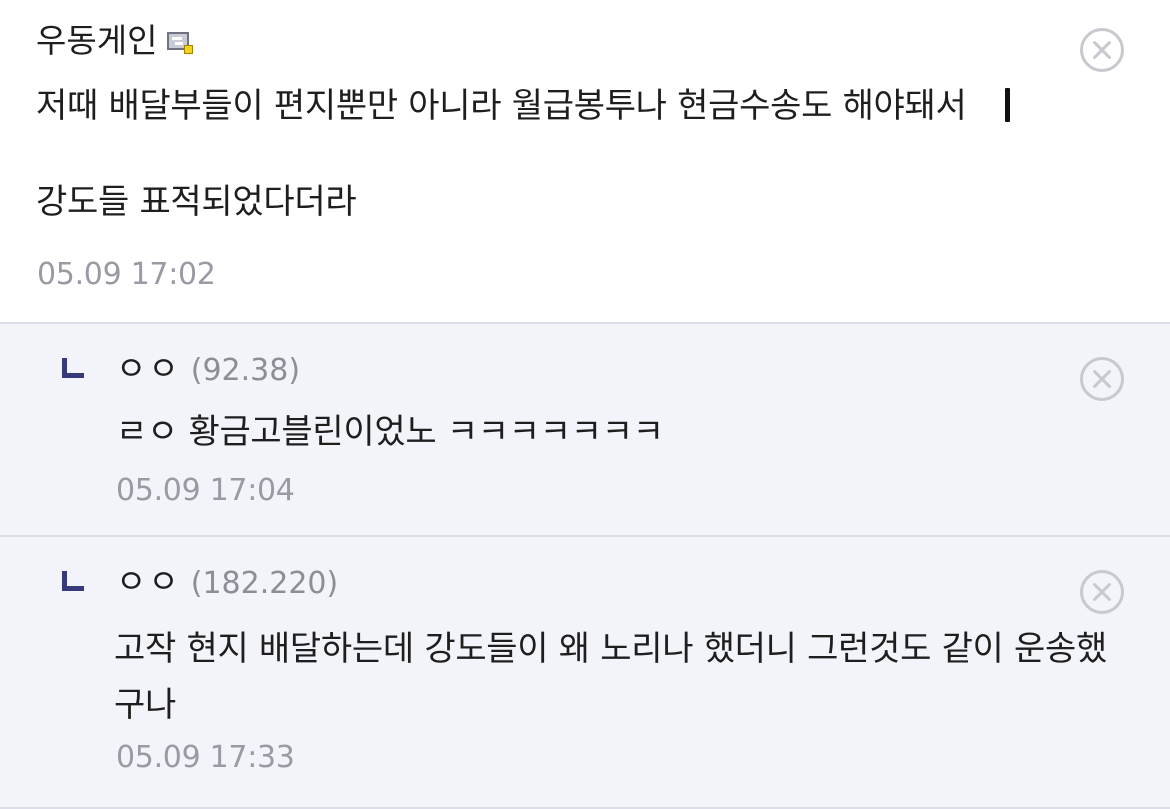 This screenshot has width=1170, height=809. What do you see at coordinates (1007, 105) in the screenshot?
I see `text-cursor-icon` at bounding box center [1007, 105].